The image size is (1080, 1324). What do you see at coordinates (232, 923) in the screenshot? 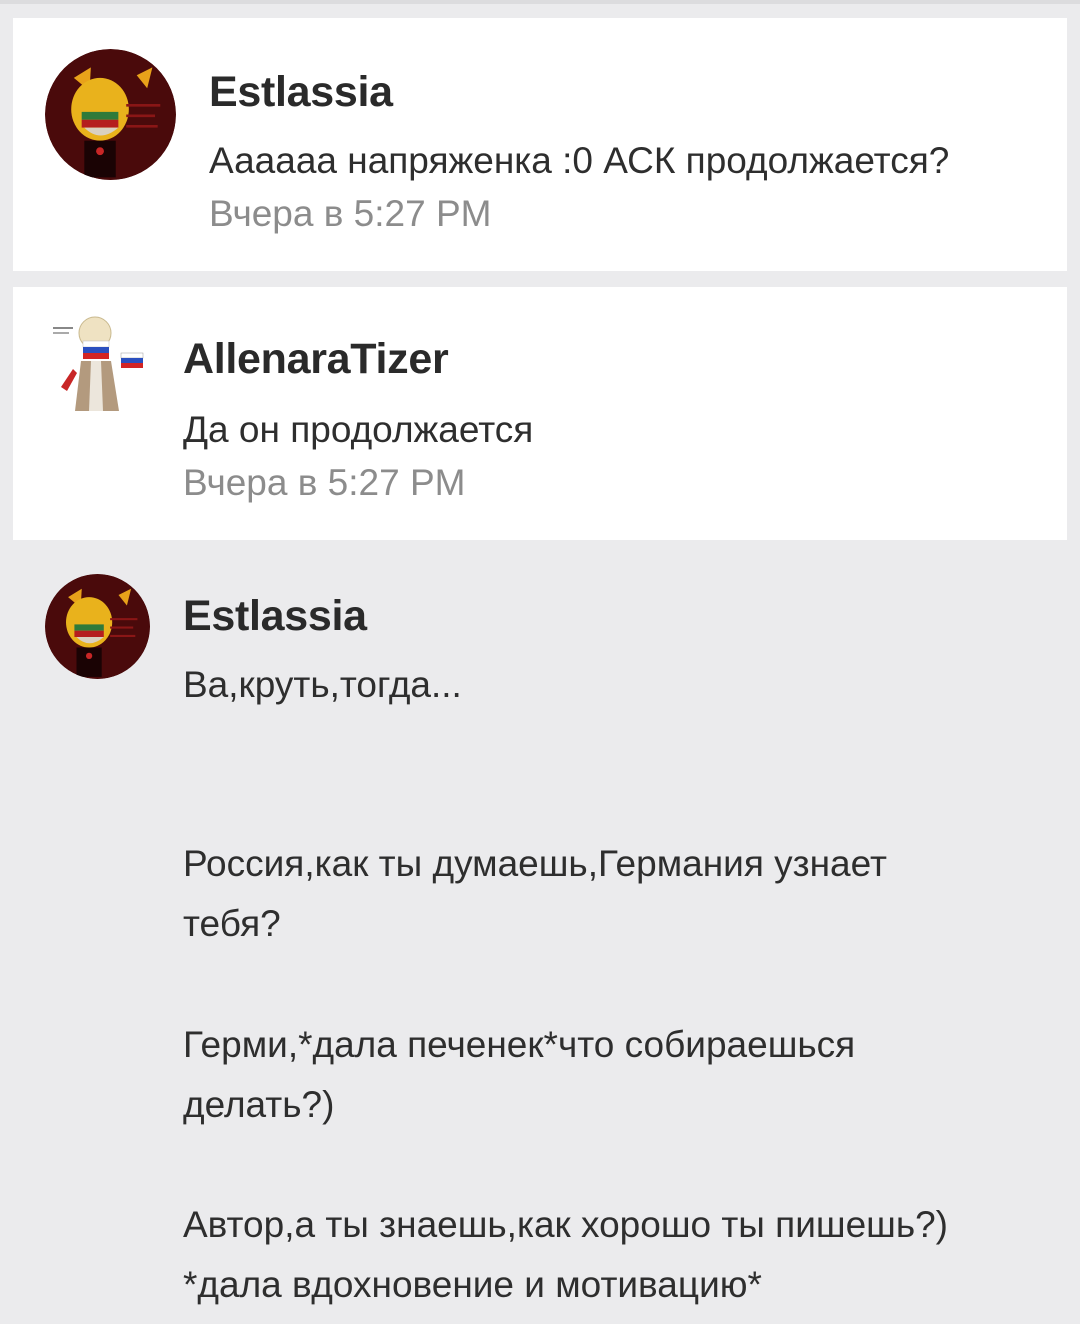
I see `comment-text-line: тебя?` at bounding box center [232, 923].